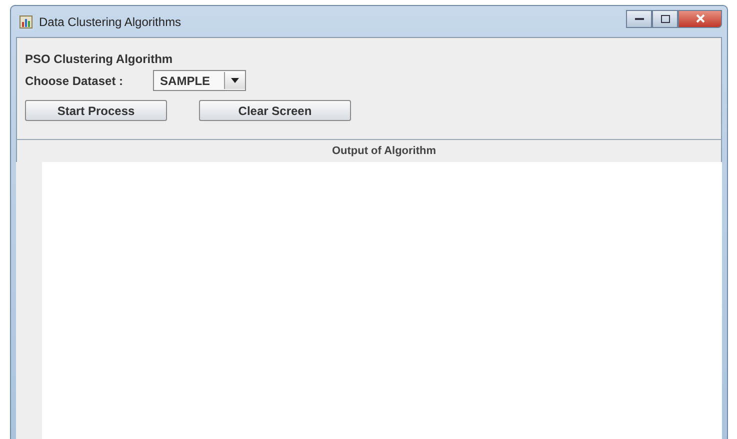 Image resolution: width=737 pixels, height=439 pixels. I want to click on close-icon, so click(700, 18).